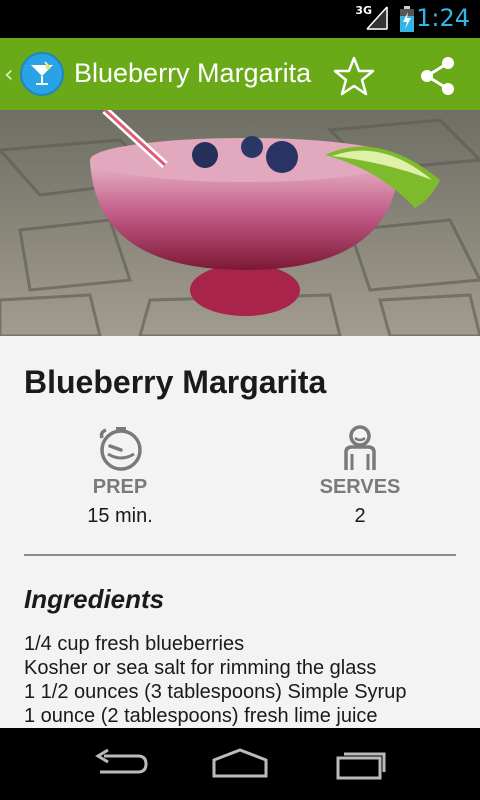 This screenshot has height=800, width=480. I want to click on person-icon, so click(360, 447).